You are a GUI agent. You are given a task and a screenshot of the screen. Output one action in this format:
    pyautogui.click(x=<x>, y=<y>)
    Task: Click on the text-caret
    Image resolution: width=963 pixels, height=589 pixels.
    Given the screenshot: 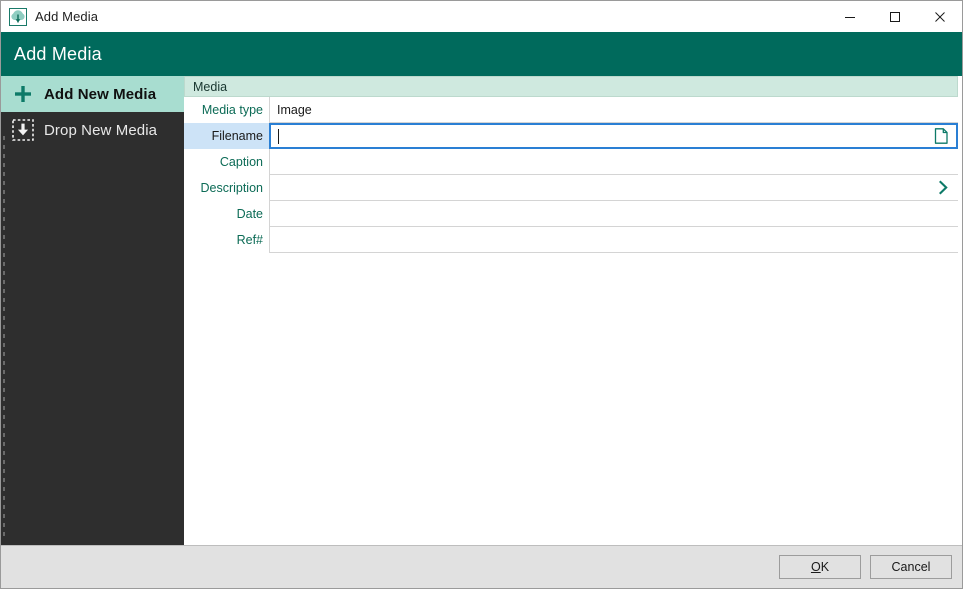 What is the action you would take?
    pyautogui.click(x=278, y=136)
    